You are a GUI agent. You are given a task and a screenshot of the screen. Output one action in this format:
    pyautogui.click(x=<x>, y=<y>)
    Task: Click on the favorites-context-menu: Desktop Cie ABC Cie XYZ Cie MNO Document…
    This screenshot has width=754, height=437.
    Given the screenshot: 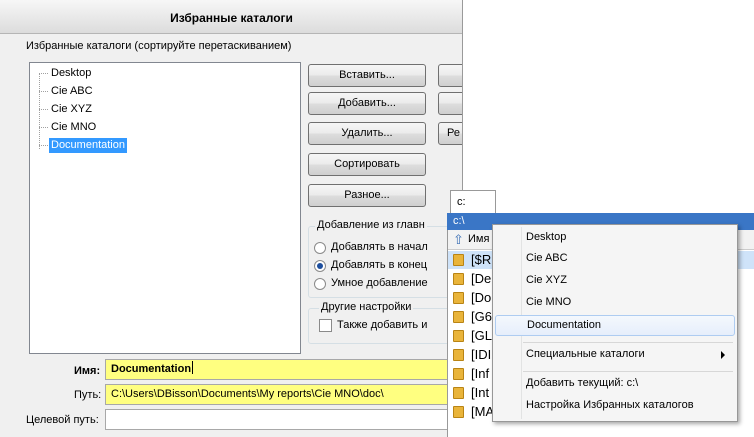 What is the action you would take?
    pyautogui.click(x=615, y=323)
    